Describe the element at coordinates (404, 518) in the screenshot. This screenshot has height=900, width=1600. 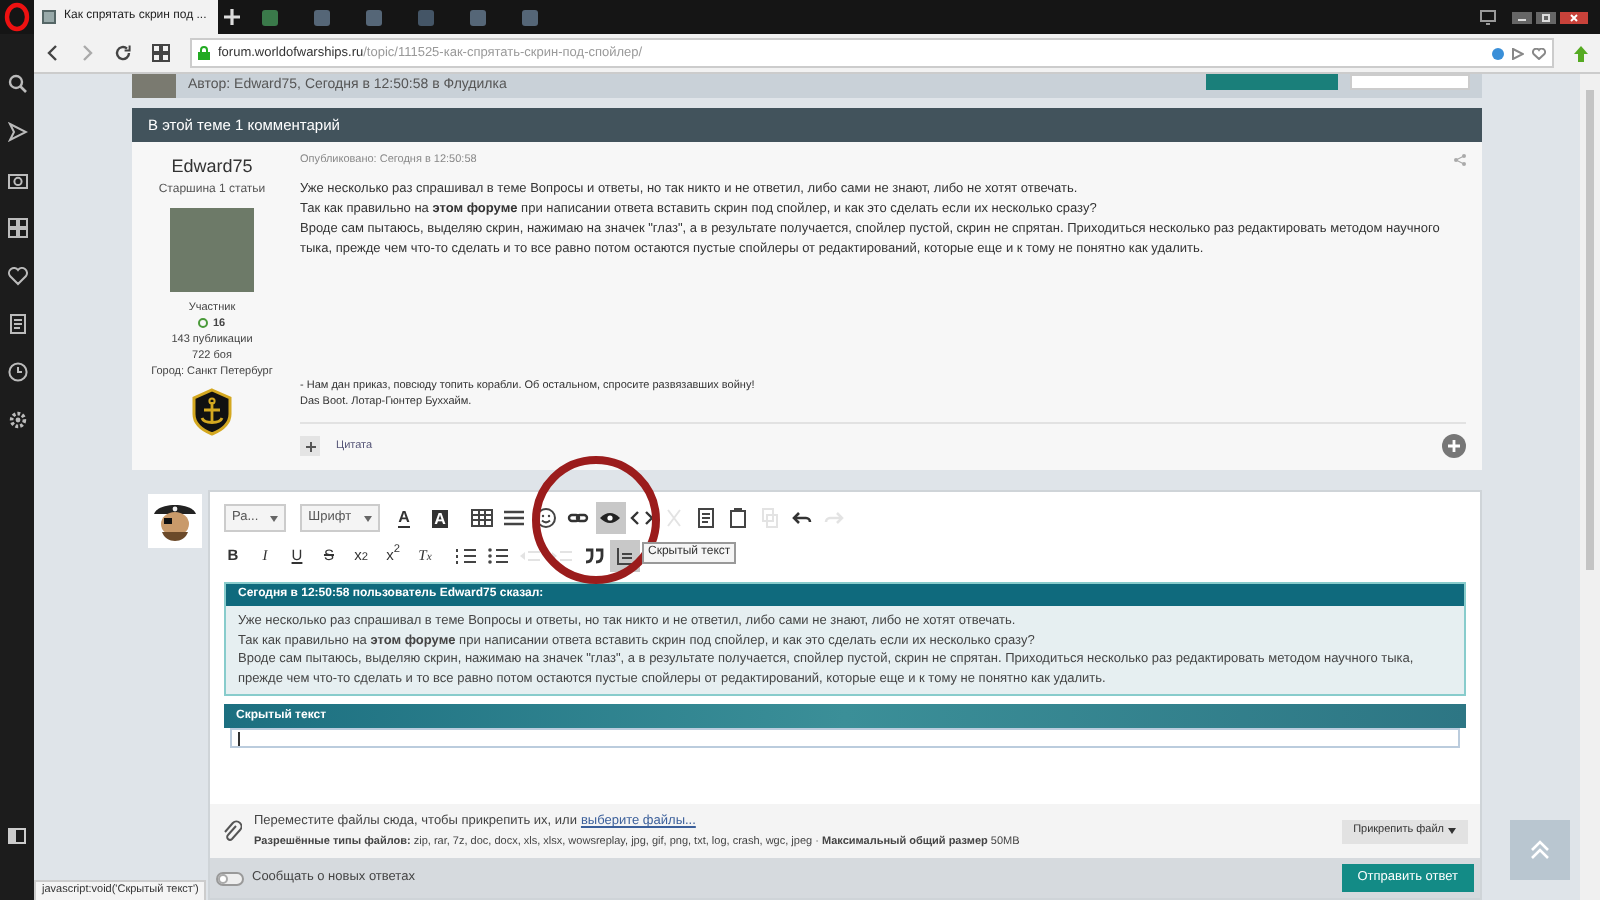
I see `text-color-button: A` at that location.